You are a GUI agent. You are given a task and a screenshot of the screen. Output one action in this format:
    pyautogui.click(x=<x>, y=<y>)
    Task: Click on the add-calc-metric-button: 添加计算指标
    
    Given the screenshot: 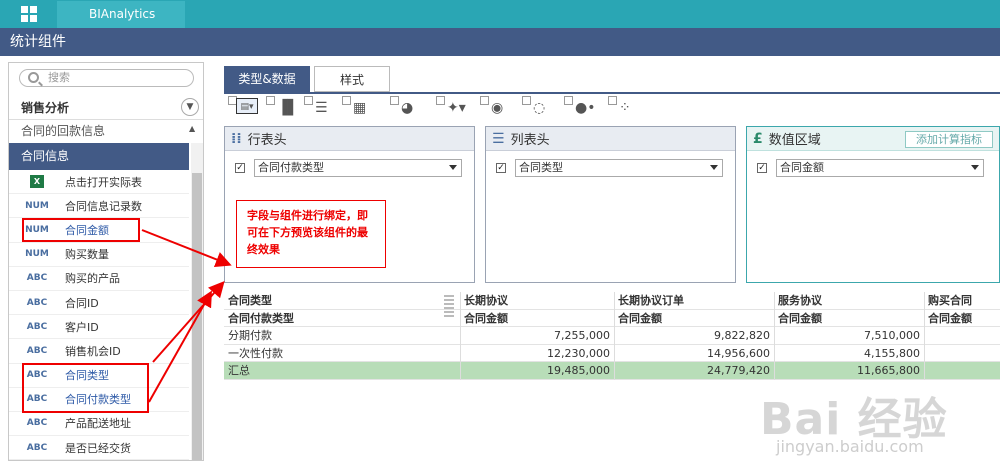 What is the action you would take?
    pyautogui.click(x=949, y=139)
    